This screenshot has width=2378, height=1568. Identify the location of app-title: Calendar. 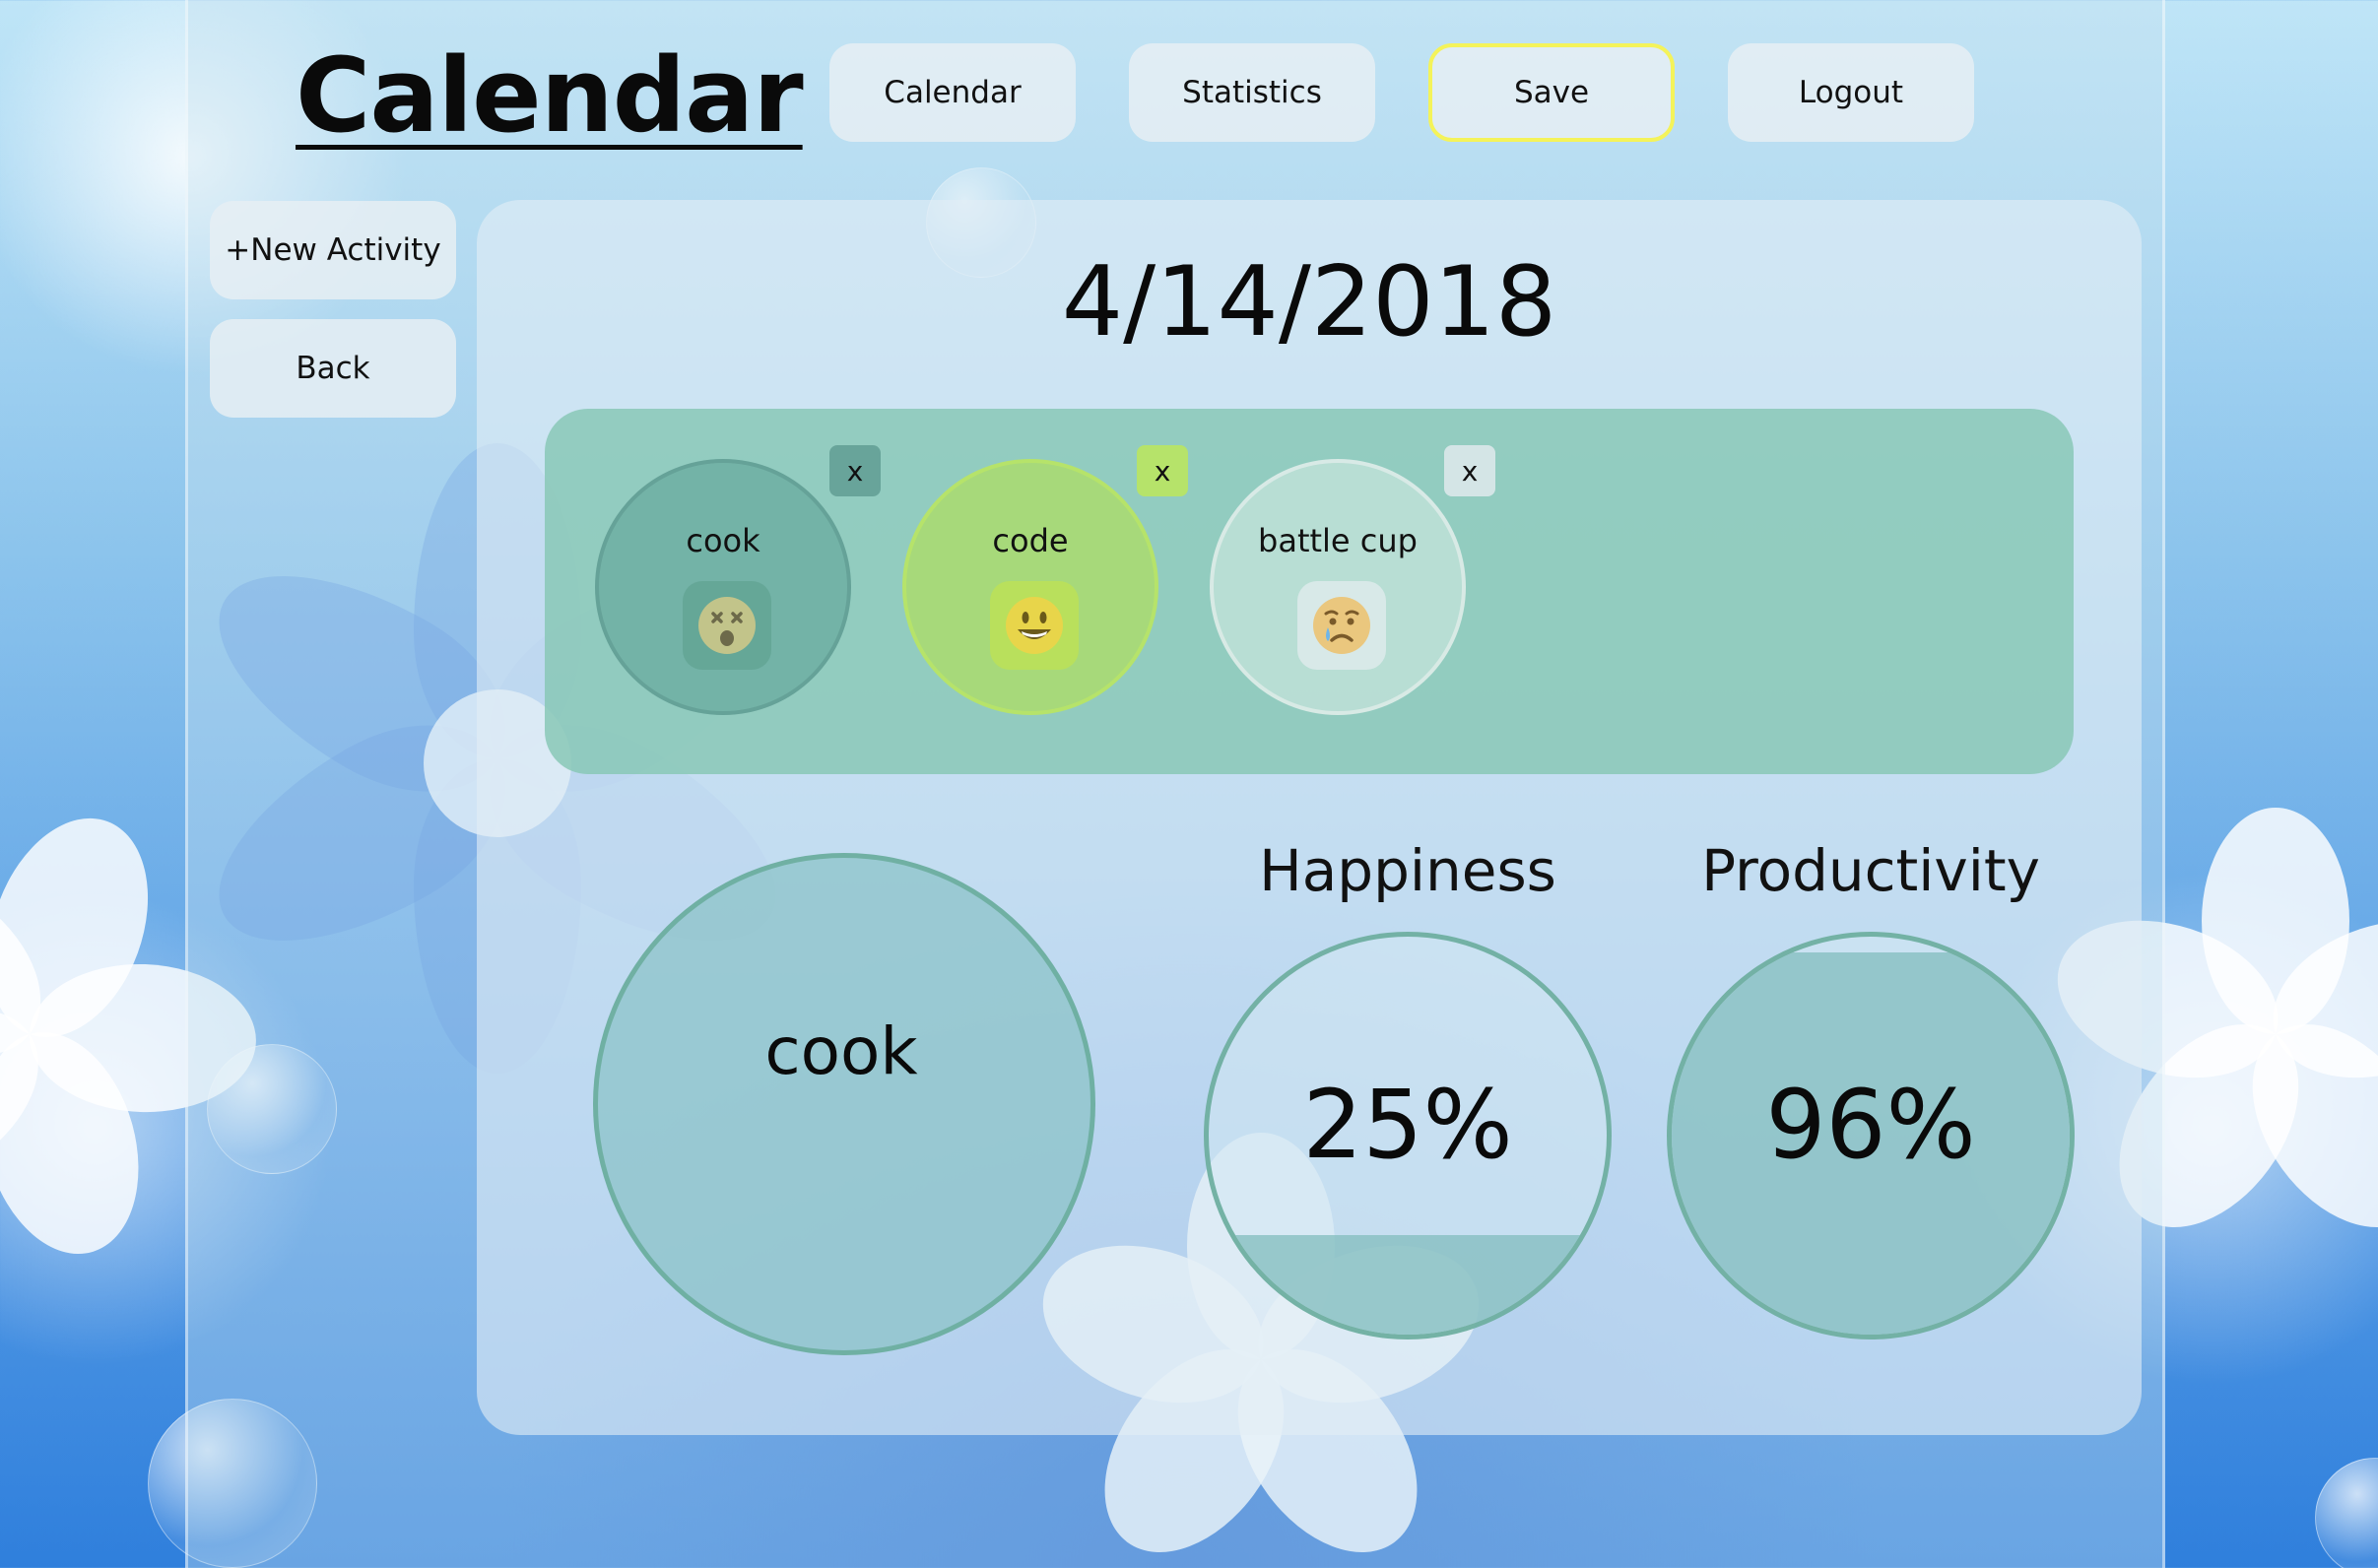
(550, 96).